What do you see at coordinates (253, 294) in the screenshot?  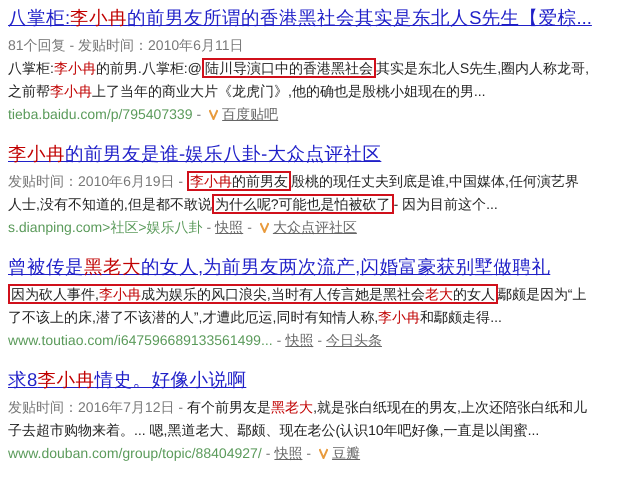 I see `annotated-text: 因为砍人事件,李小冉成为娱乐的风口浪尖,当时有人传言她是黑社会老大的女人` at bounding box center [253, 294].